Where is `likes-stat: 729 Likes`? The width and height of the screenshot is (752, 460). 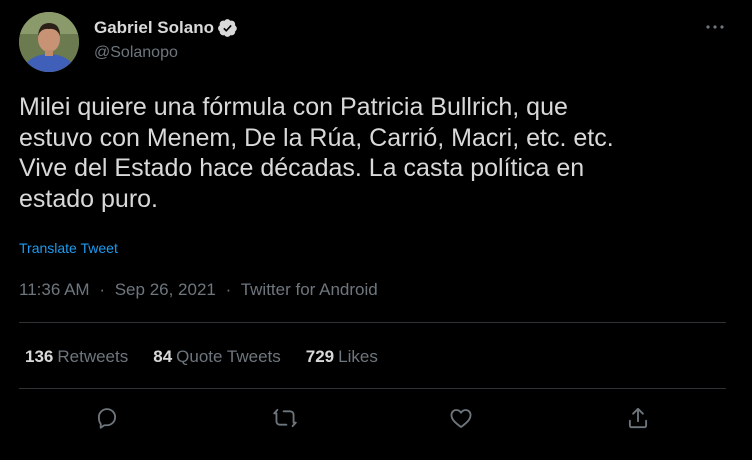
likes-stat: 729 Likes is located at coordinates (342, 357).